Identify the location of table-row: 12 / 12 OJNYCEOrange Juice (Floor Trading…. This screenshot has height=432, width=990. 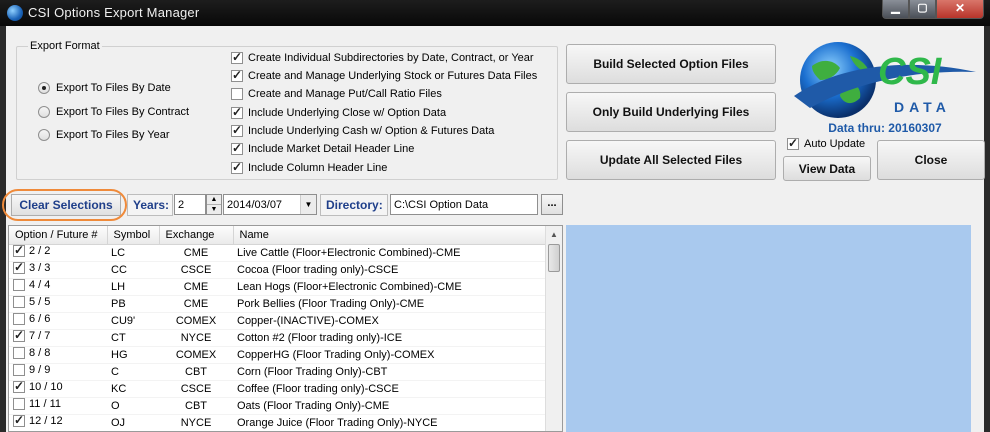
(277, 422).